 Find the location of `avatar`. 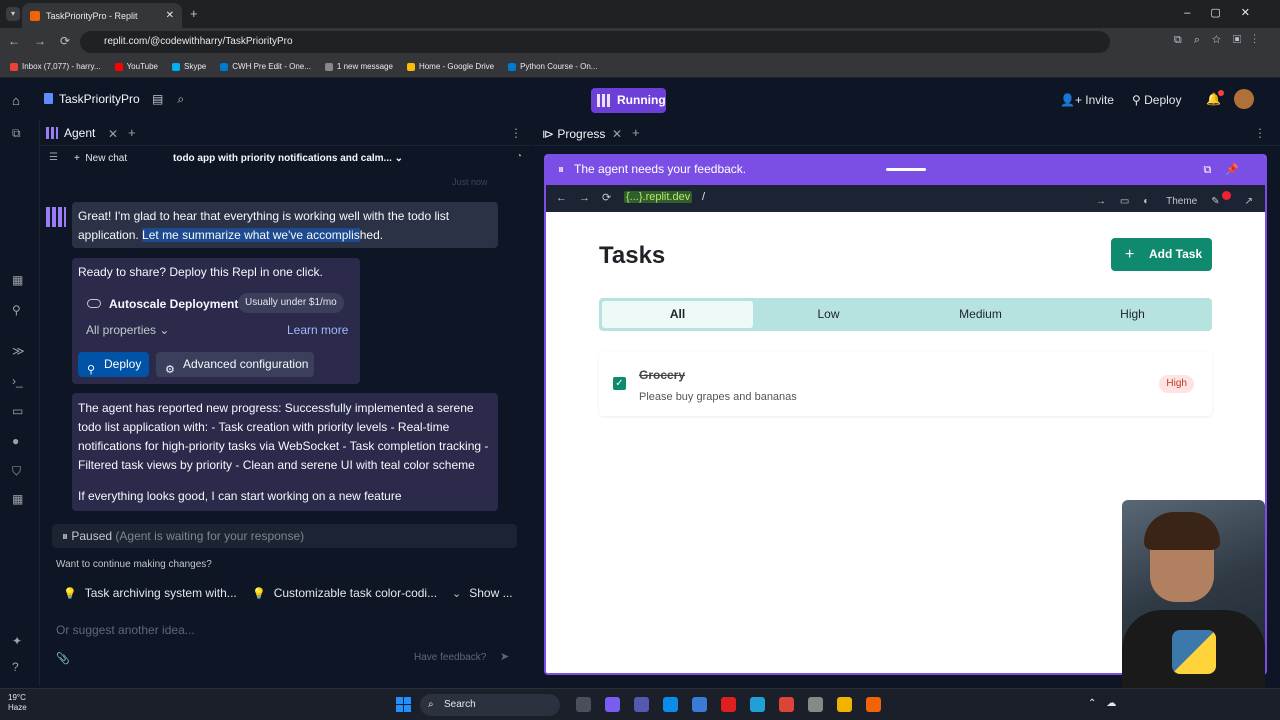

avatar is located at coordinates (1244, 99).